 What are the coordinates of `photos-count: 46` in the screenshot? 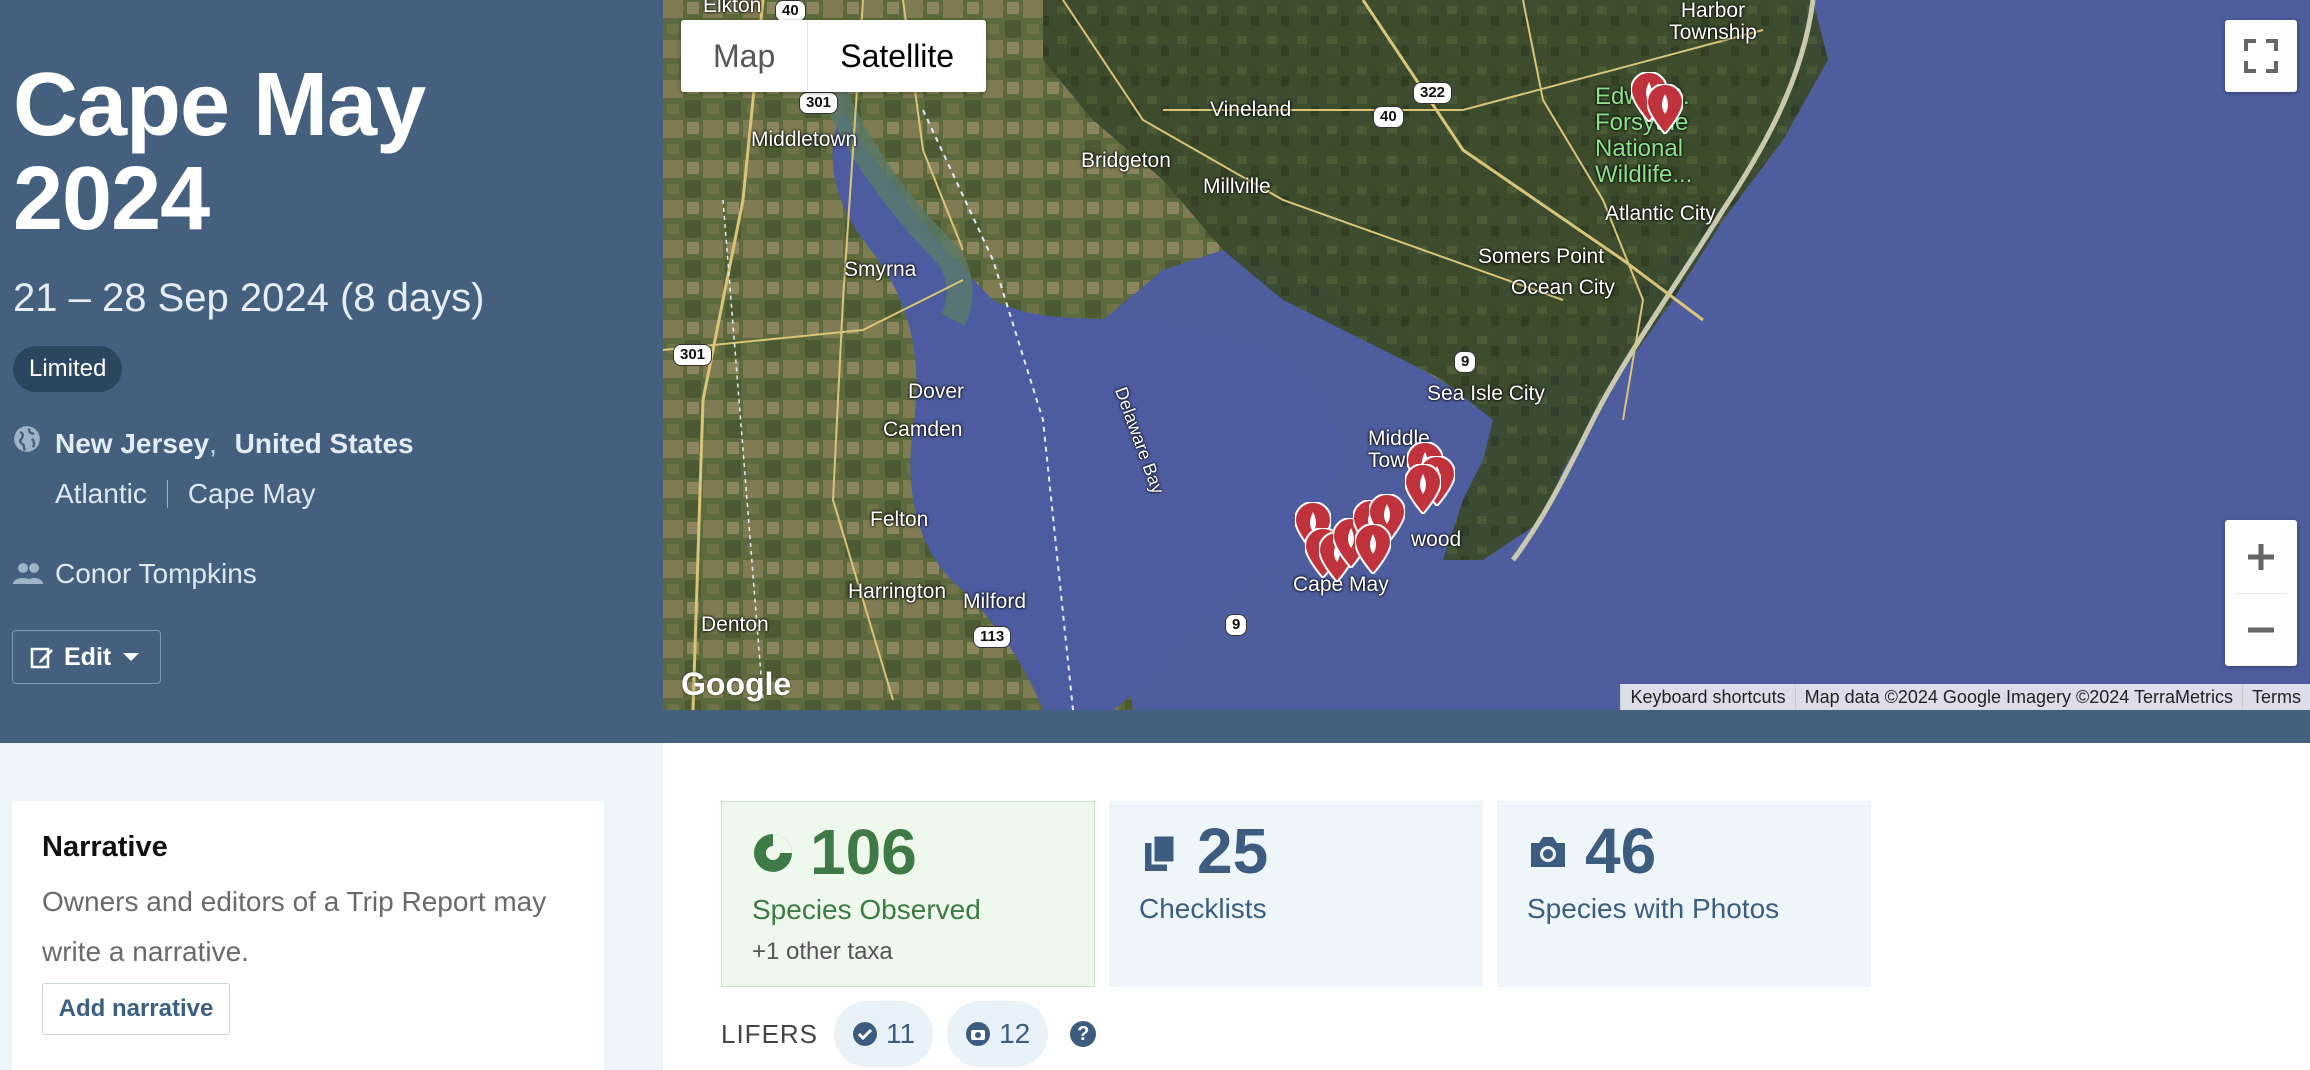 It's located at (1621, 851).